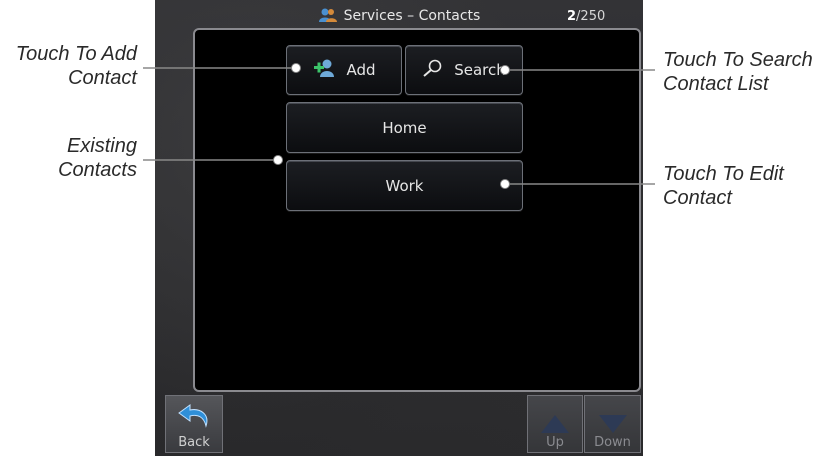 The height and width of the screenshot is (456, 821). Describe the element at coordinates (723, 174) in the screenshot. I see `callout-edit-line1: Touch To Edit` at that location.